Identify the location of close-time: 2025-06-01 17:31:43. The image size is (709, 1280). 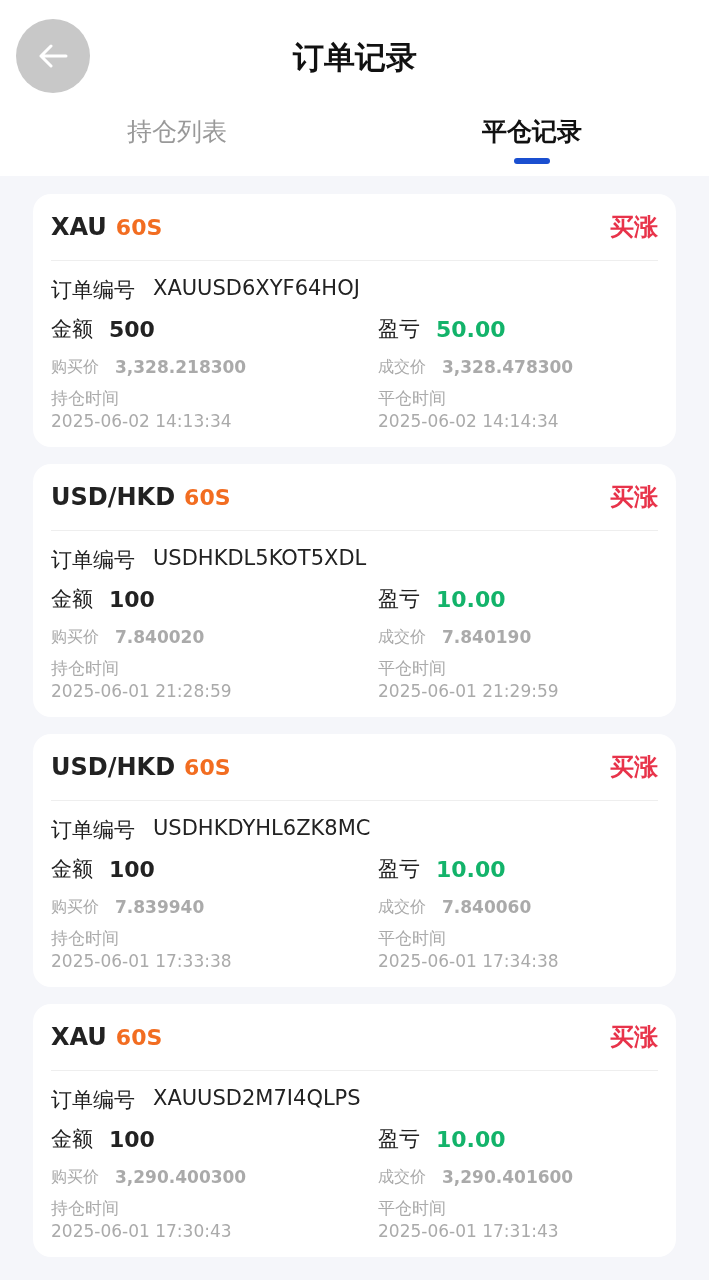
(469, 1231).